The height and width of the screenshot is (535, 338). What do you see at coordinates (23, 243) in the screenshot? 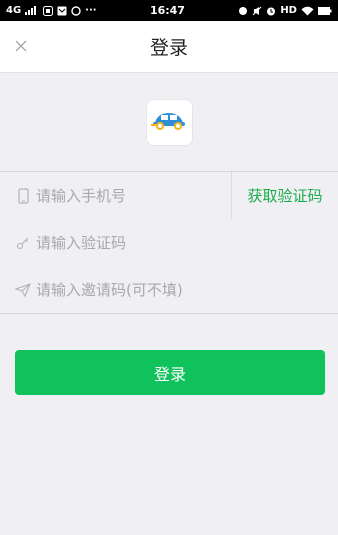
I see `key-icon` at bounding box center [23, 243].